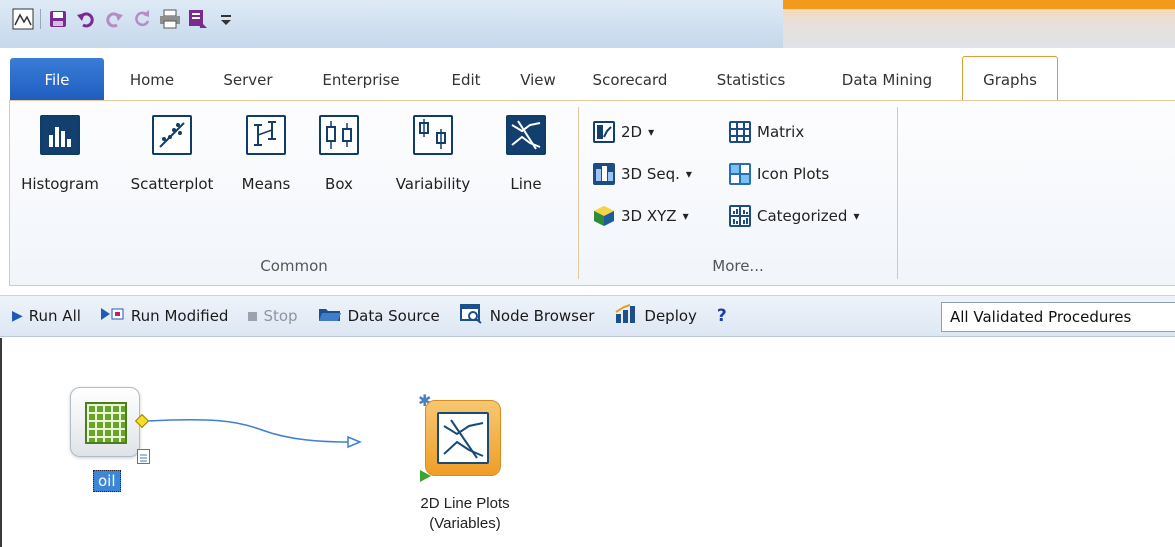 This screenshot has height=547, width=1175. What do you see at coordinates (1058, 317) in the screenshot?
I see `procedures-select: All Validated Procedures` at bounding box center [1058, 317].